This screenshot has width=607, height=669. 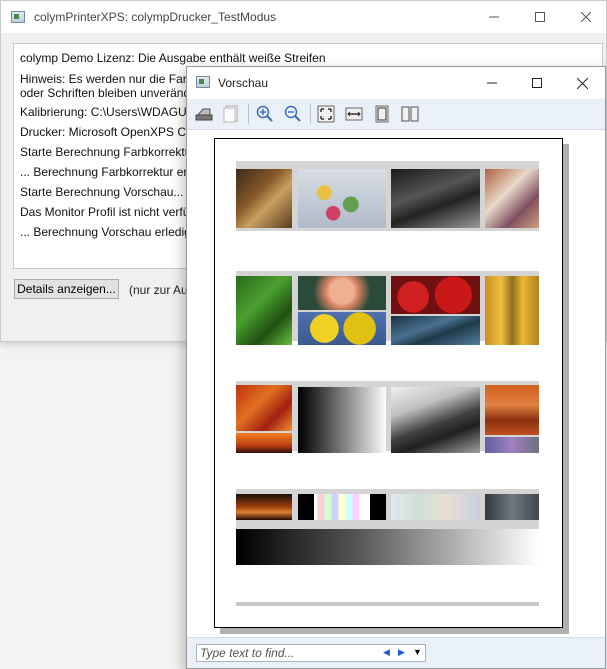 I want to click on main-titlebar: colymPrinterXPS: colympDrucker_TestModus, so click(x=303, y=17).